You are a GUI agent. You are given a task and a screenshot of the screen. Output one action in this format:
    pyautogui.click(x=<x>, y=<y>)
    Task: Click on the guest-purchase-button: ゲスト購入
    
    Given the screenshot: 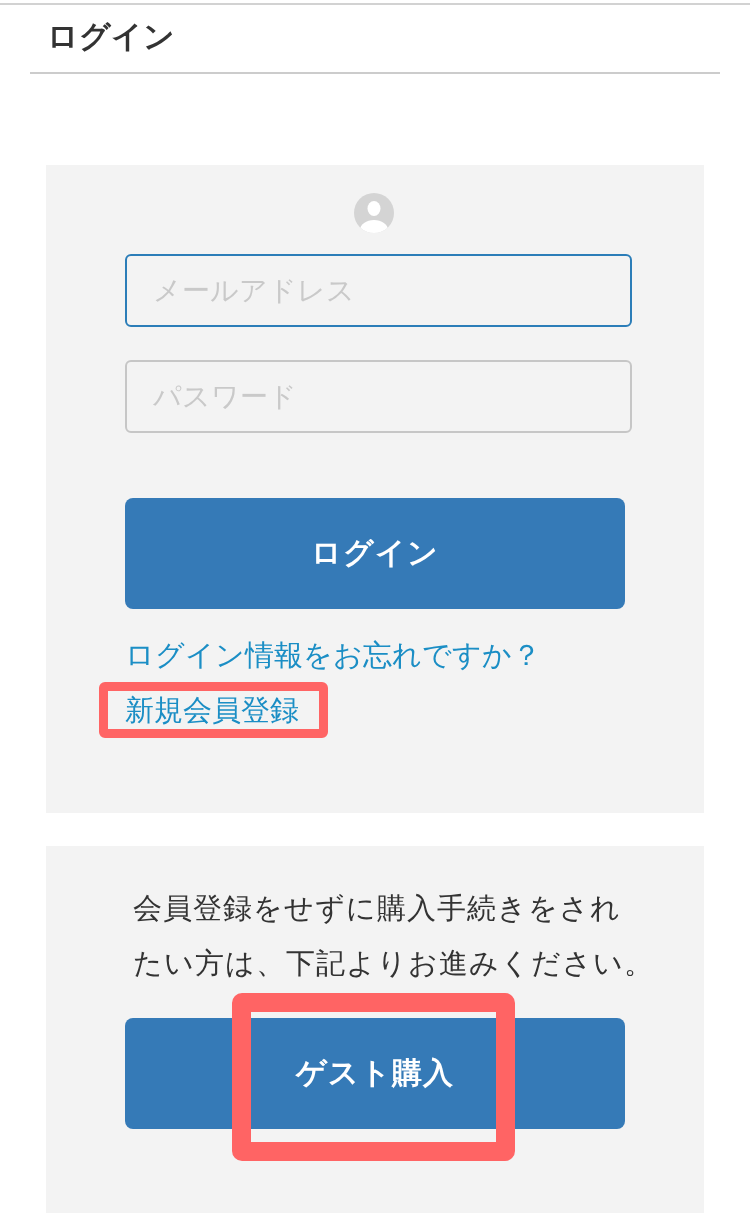 What is the action you would take?
    pyautogui.click(x=375, y=1073)
    